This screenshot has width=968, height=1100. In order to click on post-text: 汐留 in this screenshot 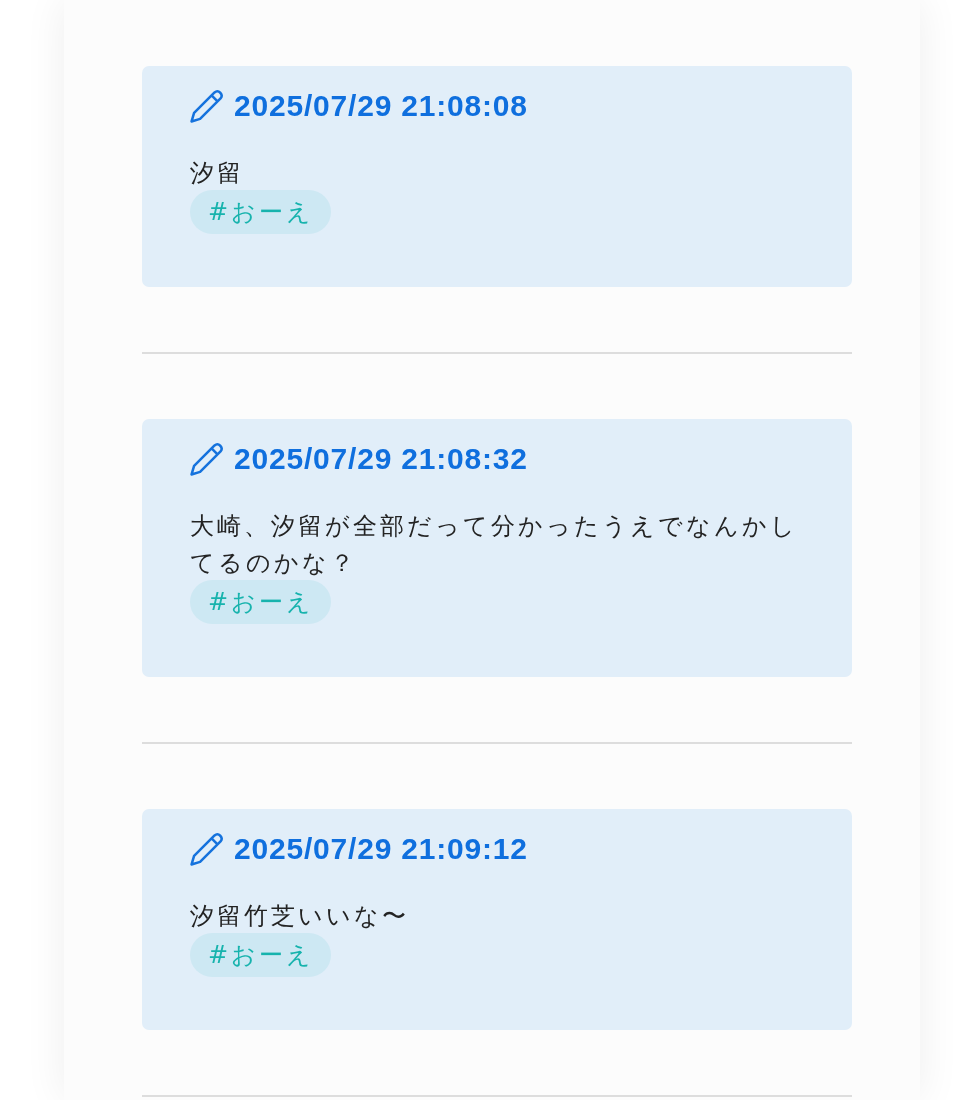, I will do `click(217, 173)`.